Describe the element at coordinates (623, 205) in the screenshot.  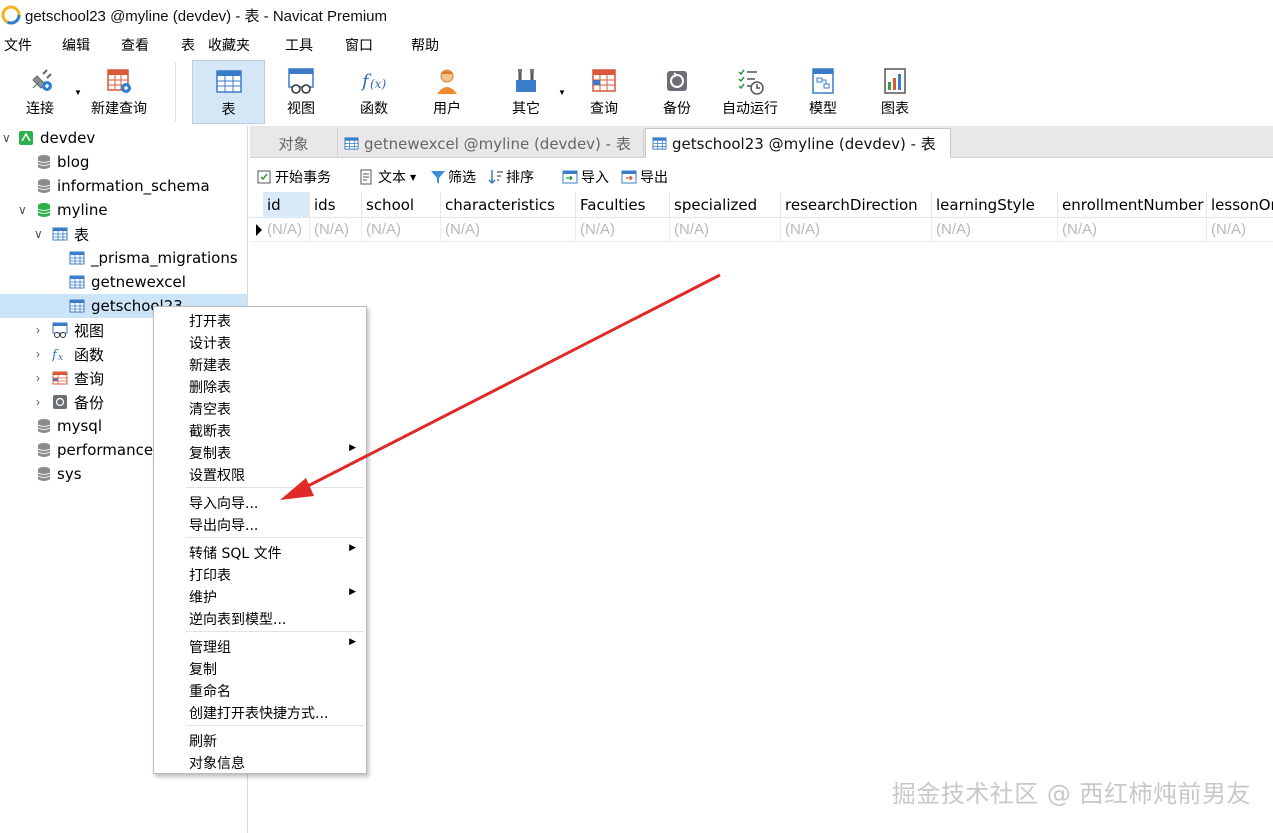
I see `column-header-faculties: Faculties` at that location.